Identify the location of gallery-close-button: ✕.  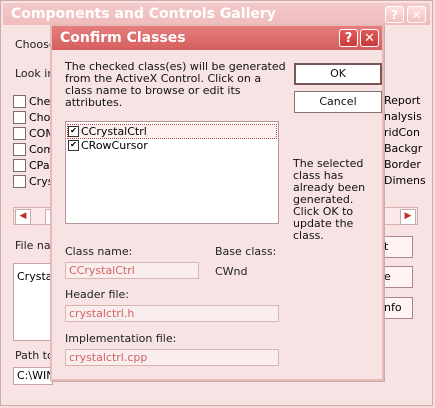
(416, 14).